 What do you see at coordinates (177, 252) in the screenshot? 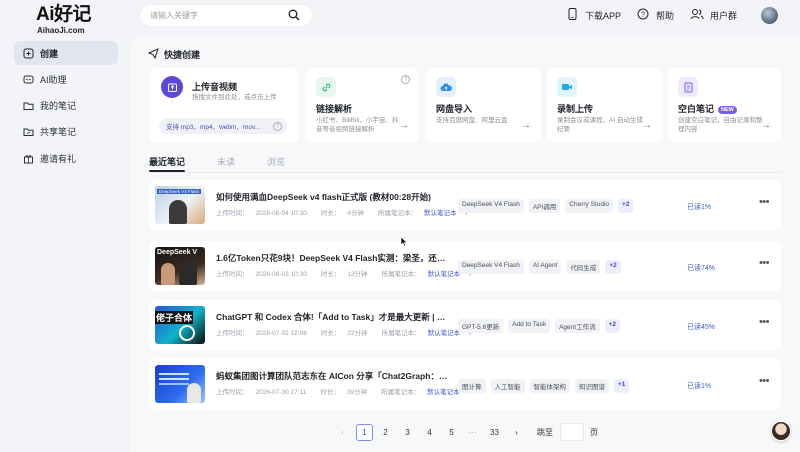
I see `thumbnail-text: DeepSeek V` at bounding box center [177, 252].